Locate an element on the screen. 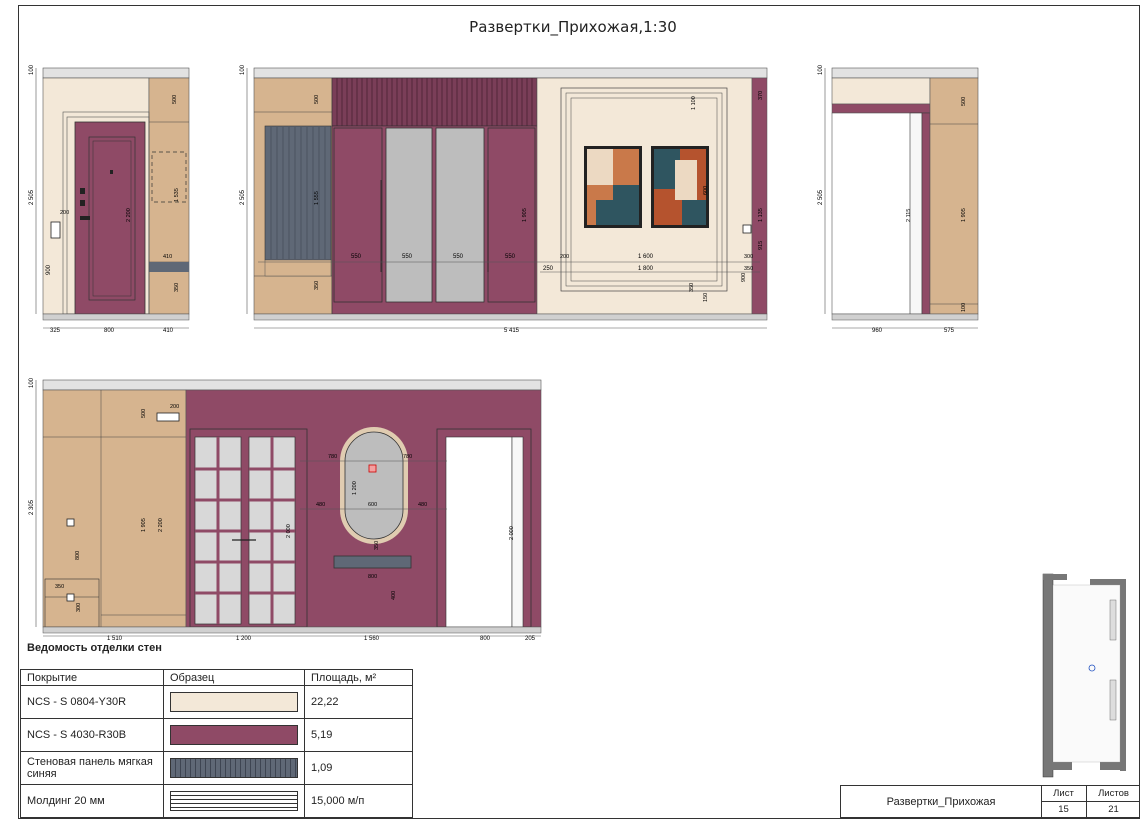 The image size is (1146, 825). dim-d-i18: 2 000 is located at coordinates (512, 533).